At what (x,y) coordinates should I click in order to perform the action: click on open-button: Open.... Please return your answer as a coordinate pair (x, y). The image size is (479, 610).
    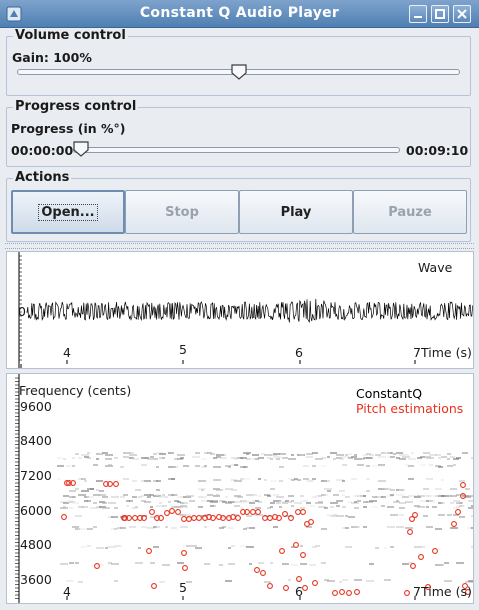
    Looking at the image, I should click on (68, 212).